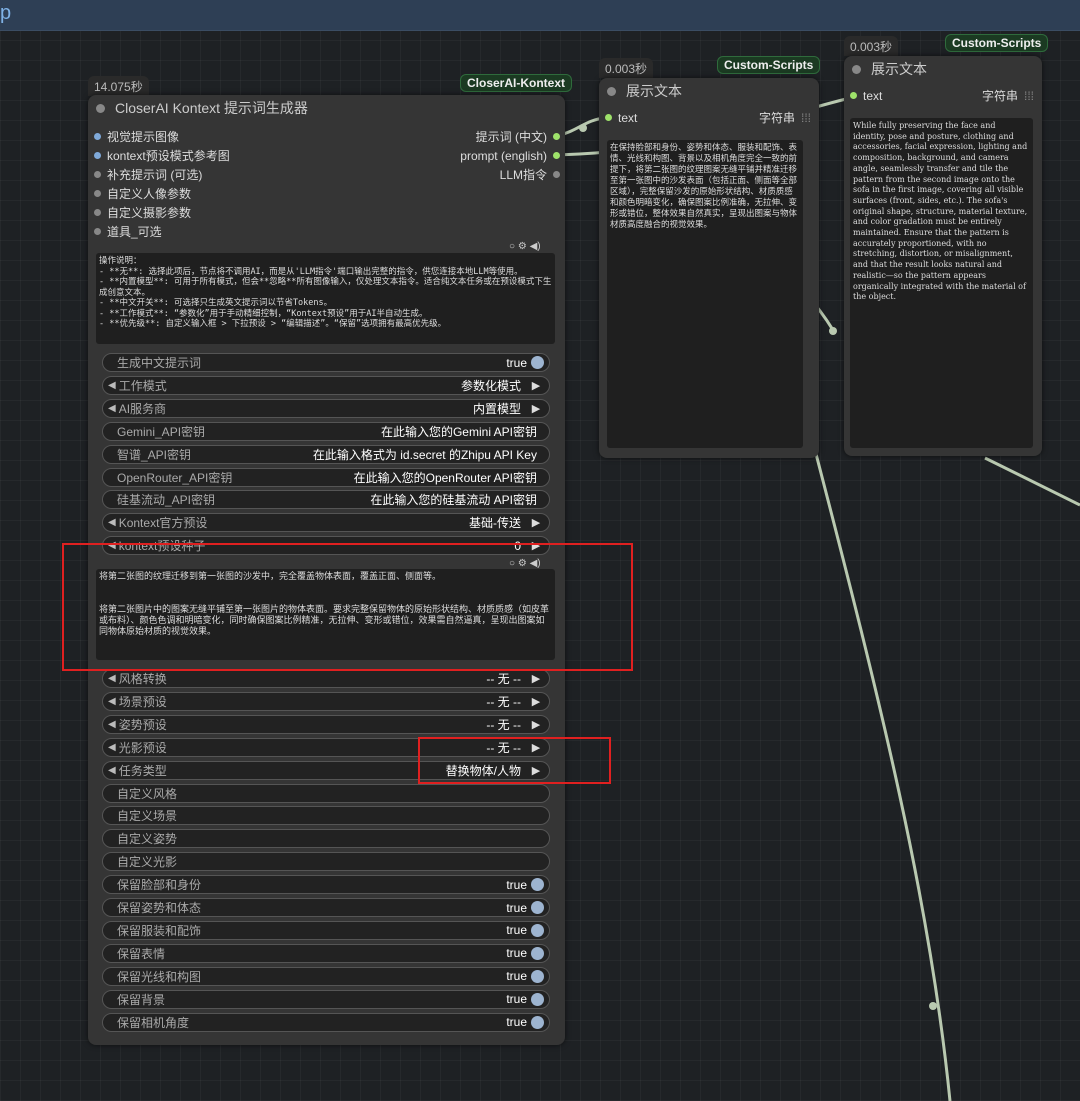 The height and width of the screenshot is (1101, 1080). What do you see at coordinates (326, 408) in the screenshot?
I see `combo-widget: ◀ AI服务商 内置模型 ▶` at bounding box center [326, 408].